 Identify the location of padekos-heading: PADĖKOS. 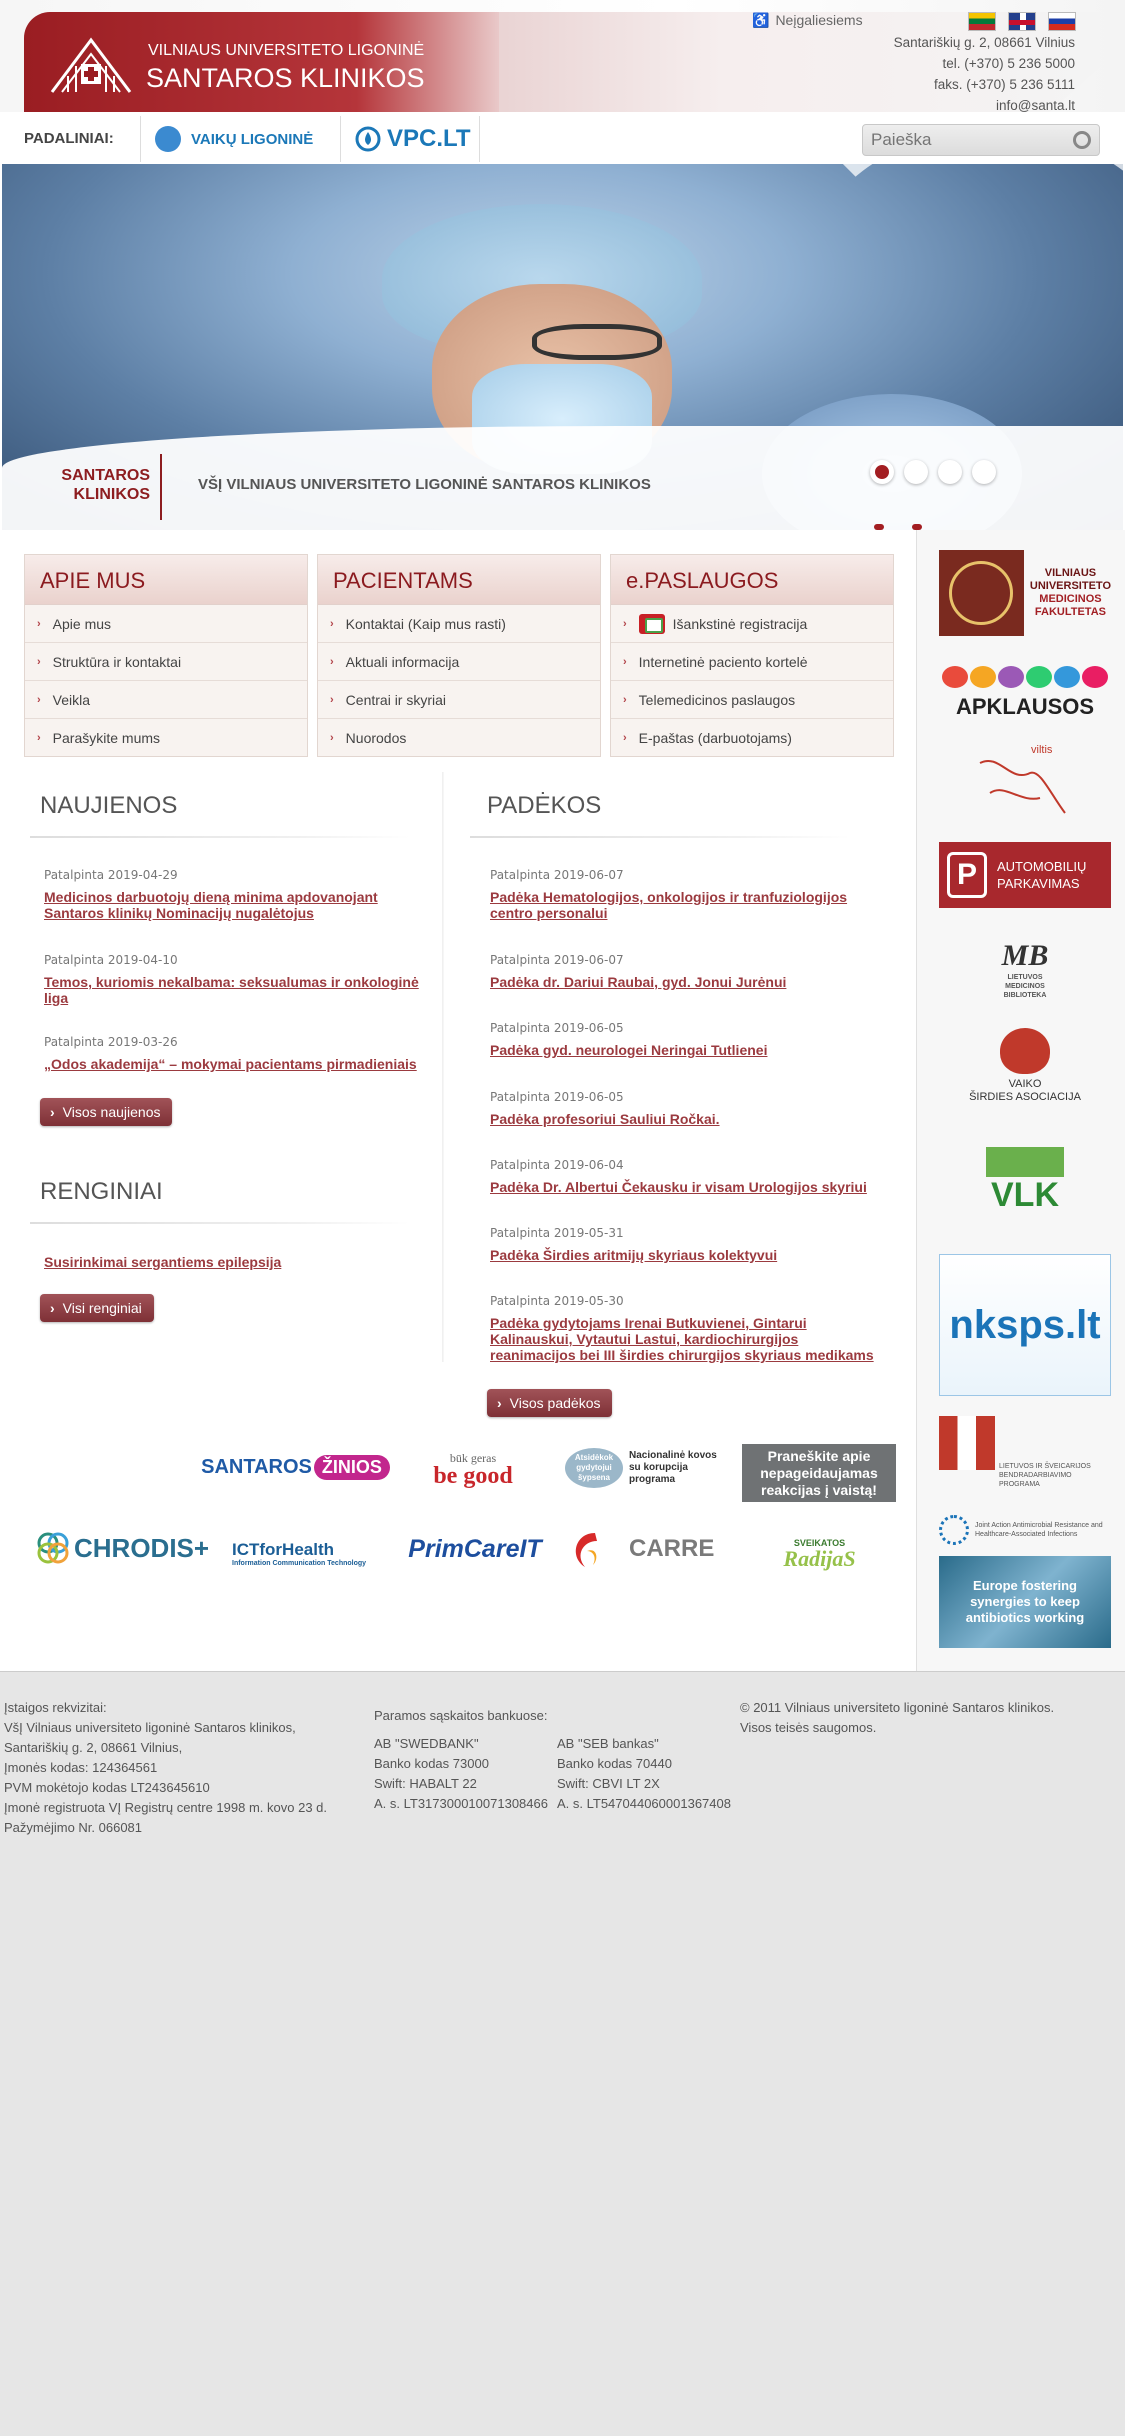
(544, 805).